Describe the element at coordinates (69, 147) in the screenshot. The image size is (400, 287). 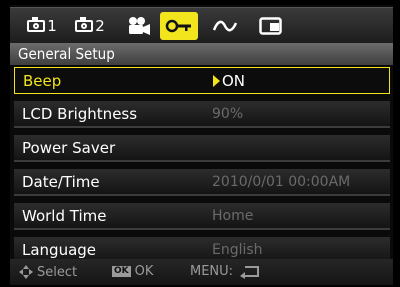
I see `setting-label: Power Saver` at that location.